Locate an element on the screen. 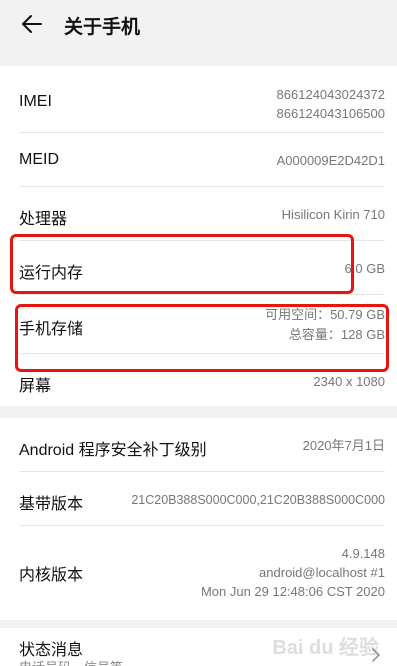 Image resolution: width=397 pixels, height=666 pixels. cpu-value: Hisilicon Kirin 710 is located at coordinates (333, 214).